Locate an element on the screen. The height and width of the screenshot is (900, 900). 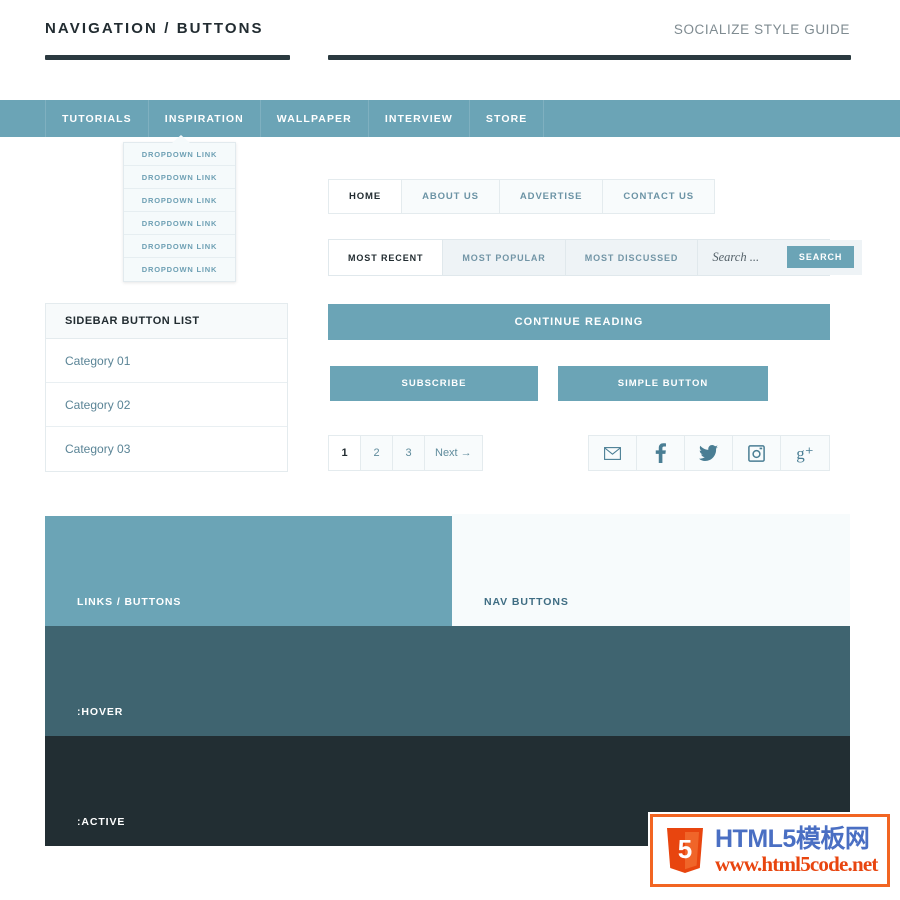
googleplus-icon: g⁺ is located at coordinates (805, 453).